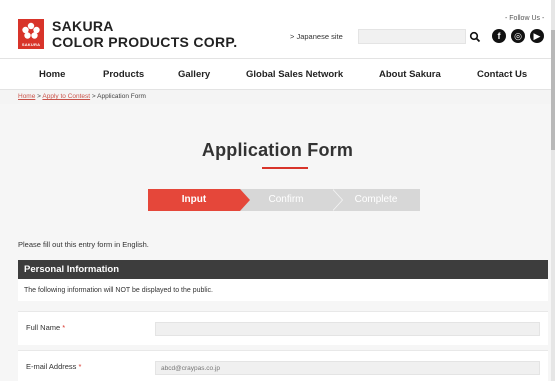  I want to click on brand-name-line1: SAKURA, so click(83, 26).